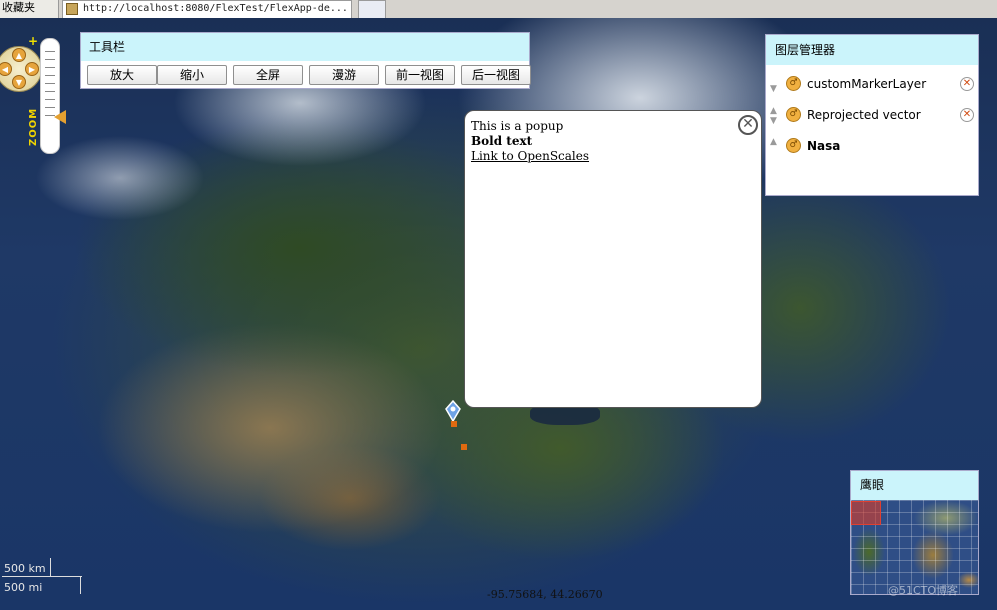 This screenshot has width=997, height=610. I want to click on zoom-slider, so click(50, 96).